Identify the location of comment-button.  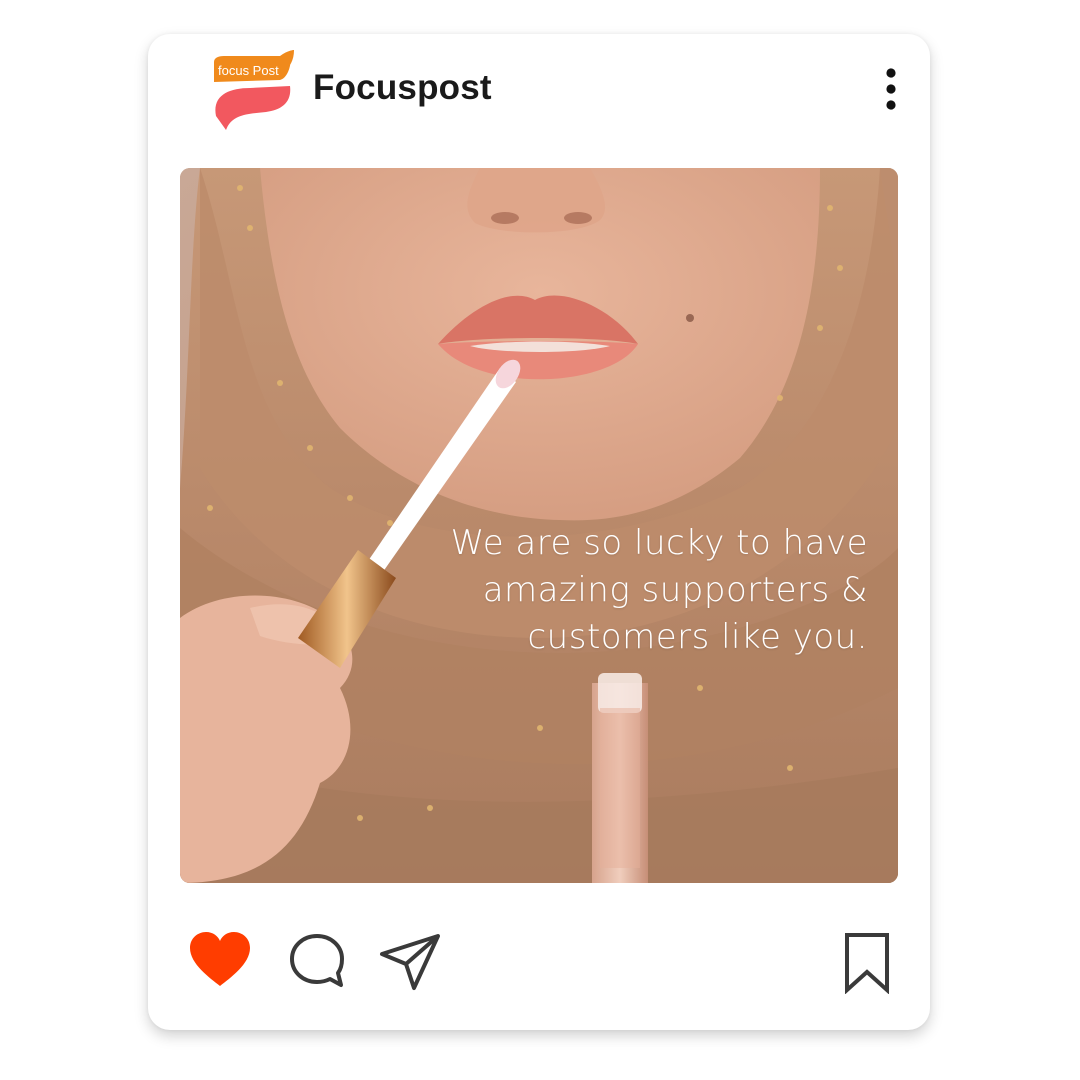
(317, 961).